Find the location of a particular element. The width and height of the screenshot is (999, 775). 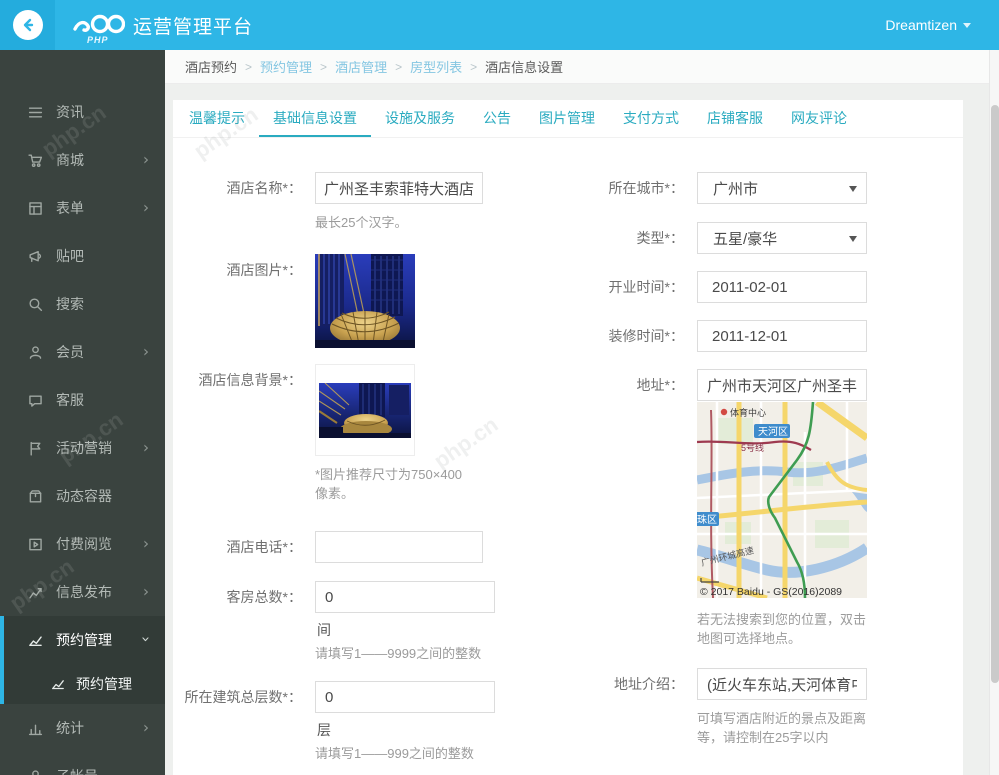

chevron-down-icon: › is located at coordinates (146, 639).